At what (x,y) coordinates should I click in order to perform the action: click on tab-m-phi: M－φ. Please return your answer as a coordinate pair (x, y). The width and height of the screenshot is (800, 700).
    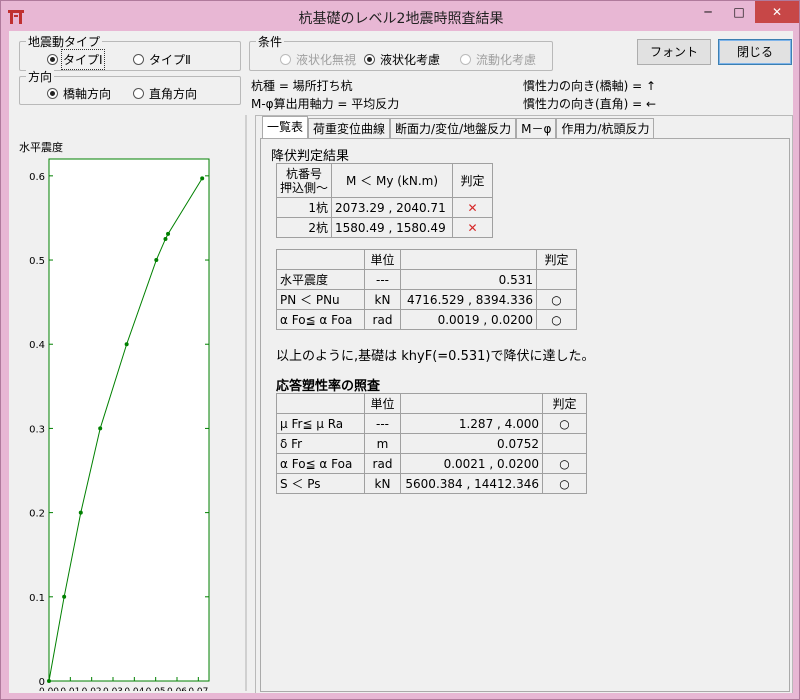
    Looking at the image, I should click on (536, 128).